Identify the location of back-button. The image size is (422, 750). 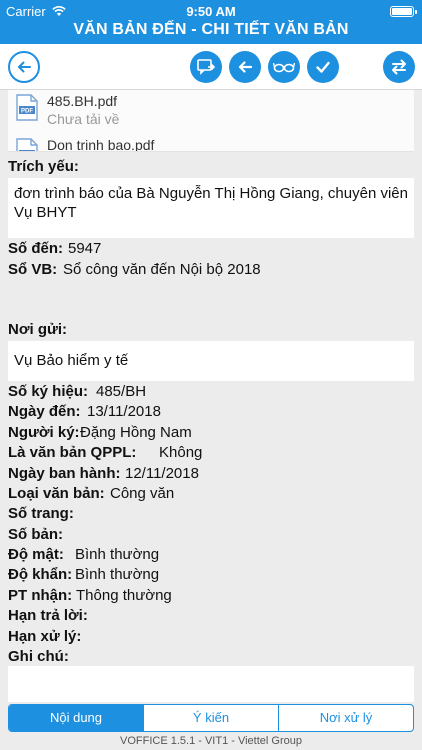
(24, 67).